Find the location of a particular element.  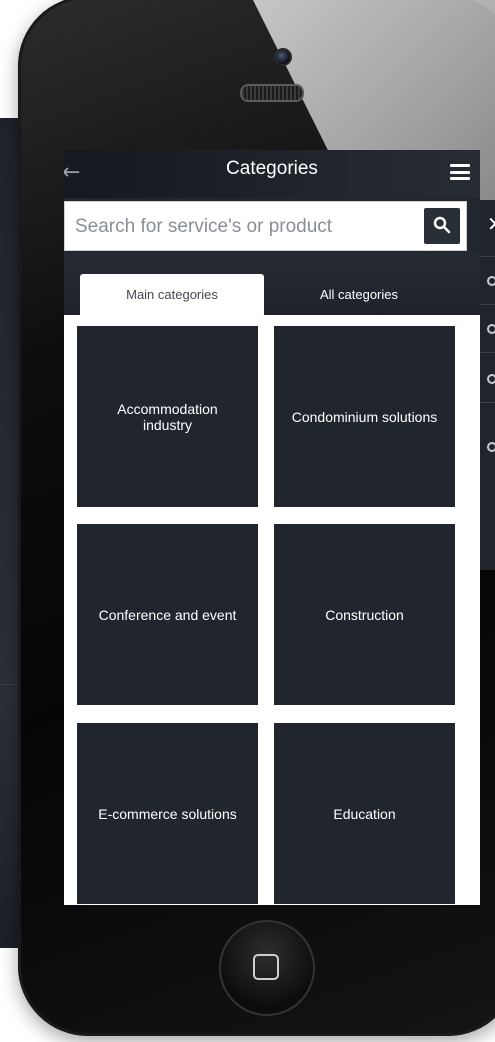

search-icon is located at coordinates (442, 225).